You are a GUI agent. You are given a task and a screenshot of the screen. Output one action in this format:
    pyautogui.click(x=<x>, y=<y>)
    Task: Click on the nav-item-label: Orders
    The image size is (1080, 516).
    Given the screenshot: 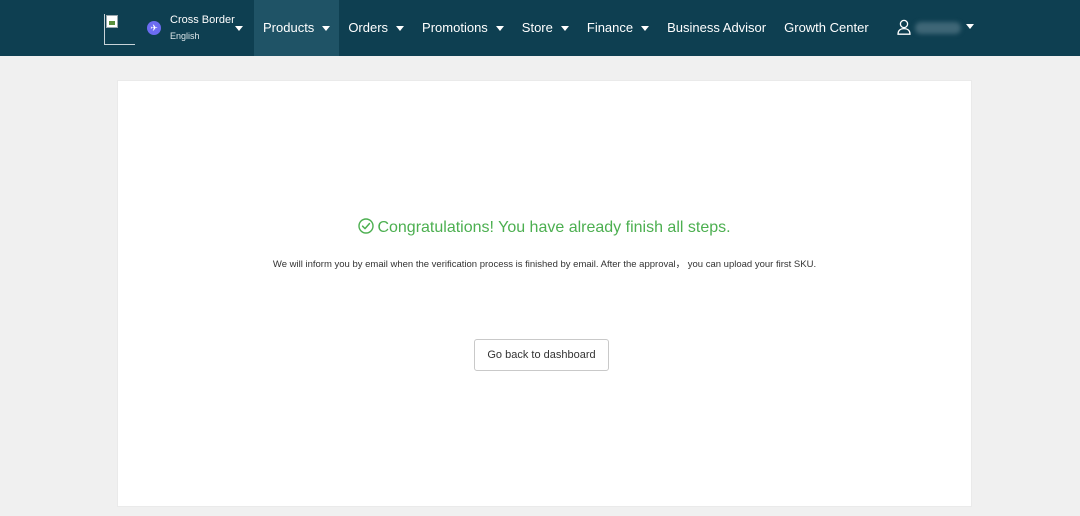 What is the action you would take?
    pyautogui.click(x=368, y=27)
    